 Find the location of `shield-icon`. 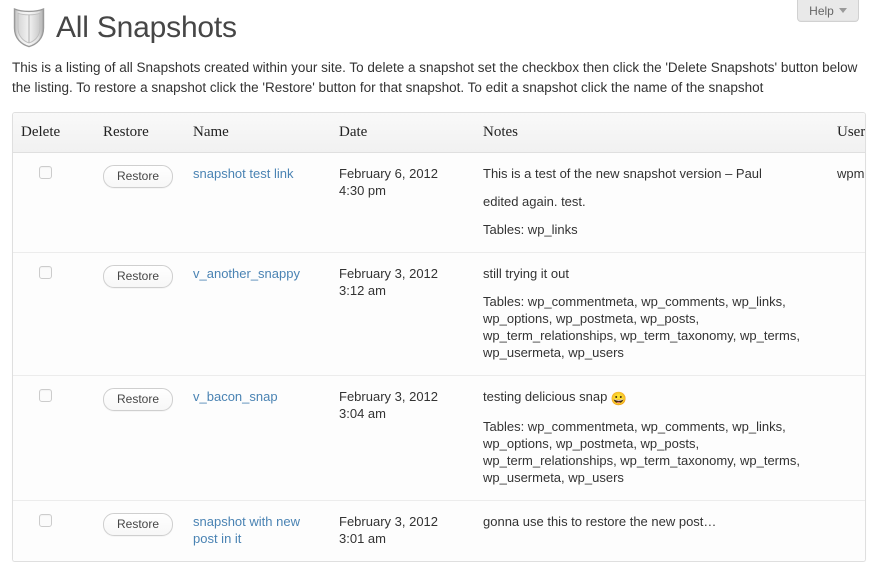

shield-icon is located at coordinates (29, 27).